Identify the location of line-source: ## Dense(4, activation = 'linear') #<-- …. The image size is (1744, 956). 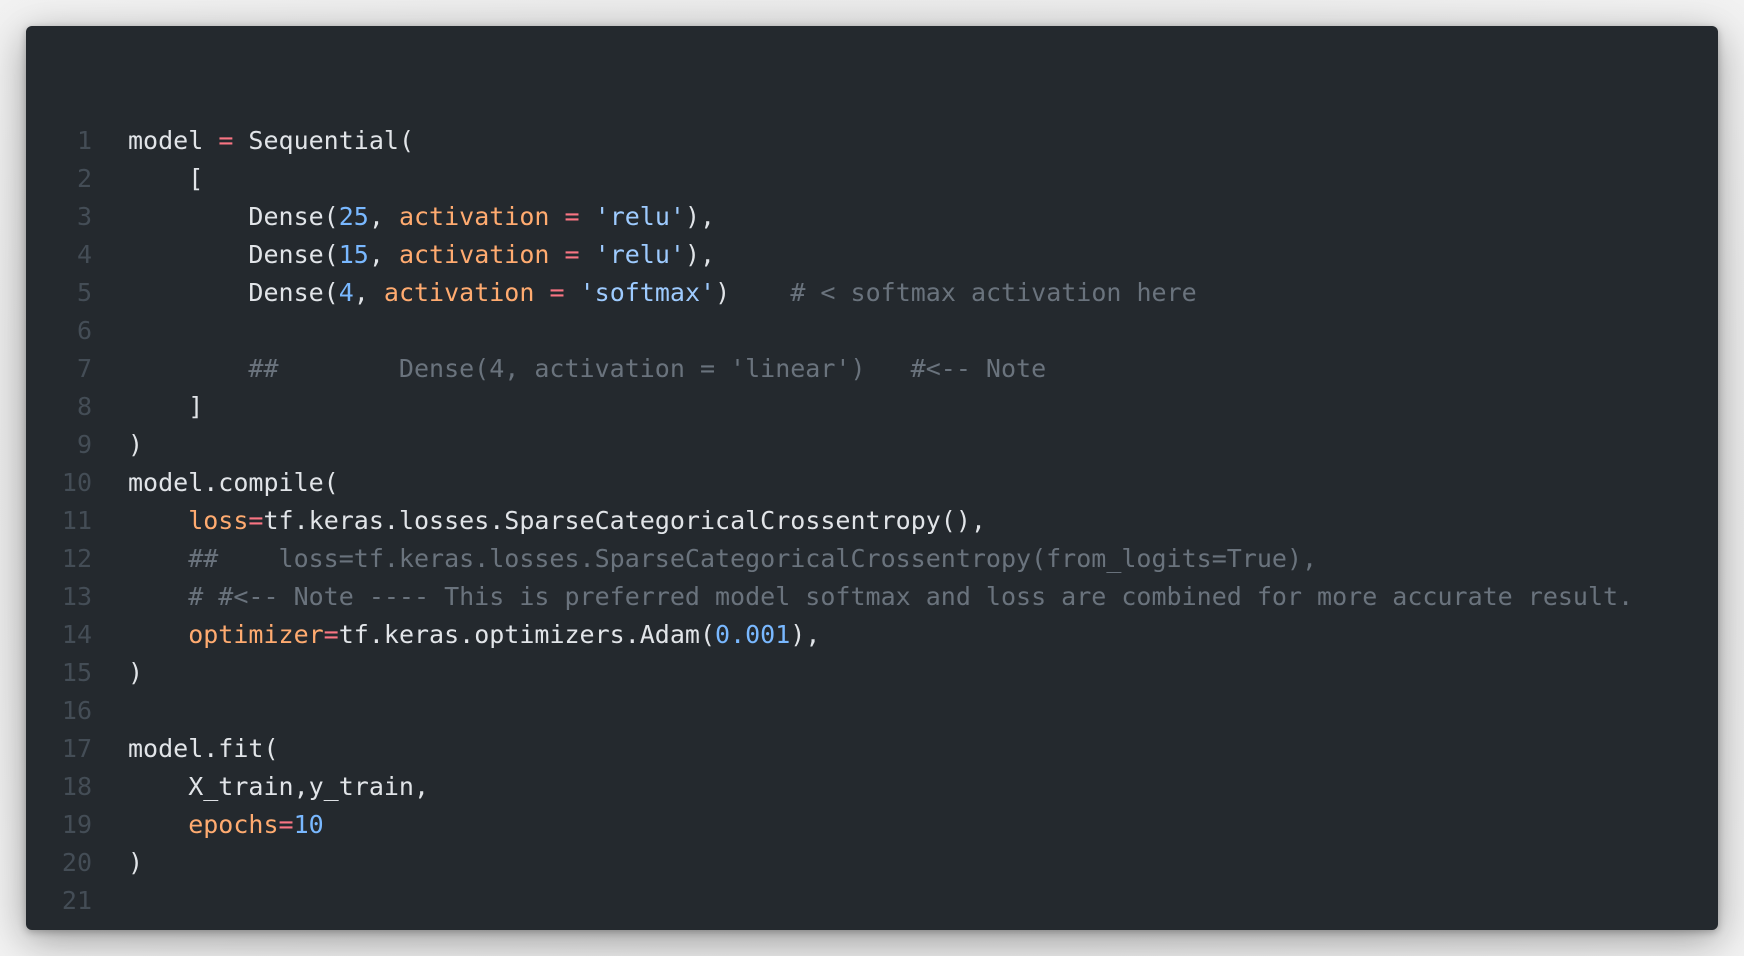
(587, 369).